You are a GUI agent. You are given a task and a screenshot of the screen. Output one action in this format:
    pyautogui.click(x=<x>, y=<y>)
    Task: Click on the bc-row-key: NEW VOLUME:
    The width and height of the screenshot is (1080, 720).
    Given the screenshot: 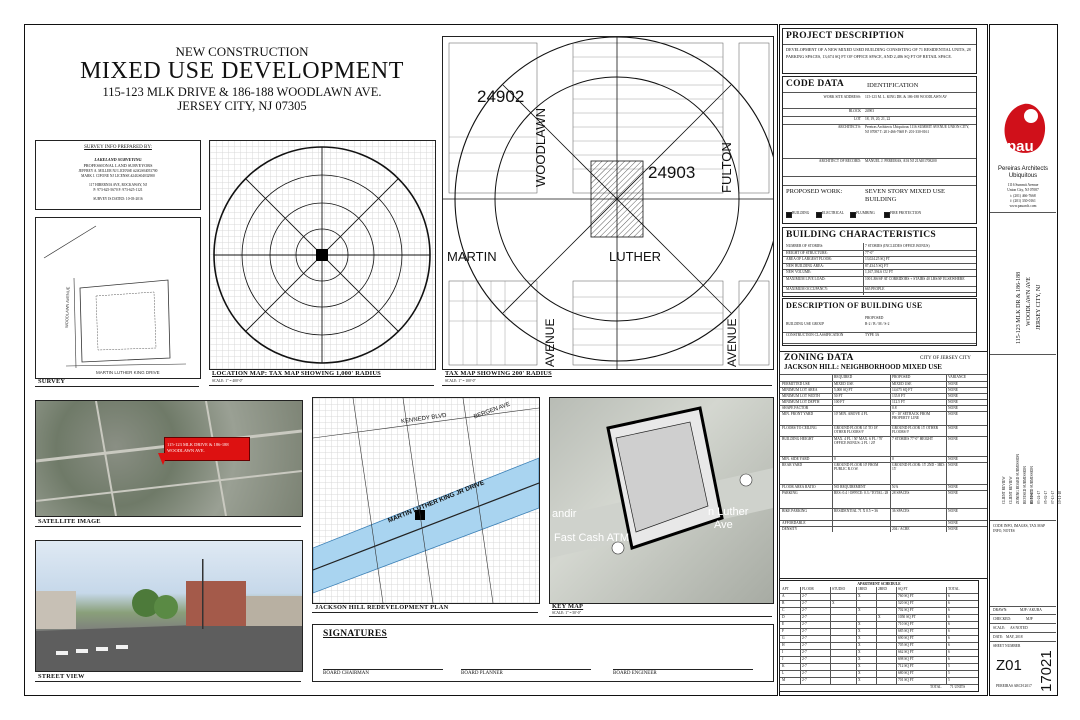 What is the action you would take?
    pyautogui.click(x=799, y=272)
    